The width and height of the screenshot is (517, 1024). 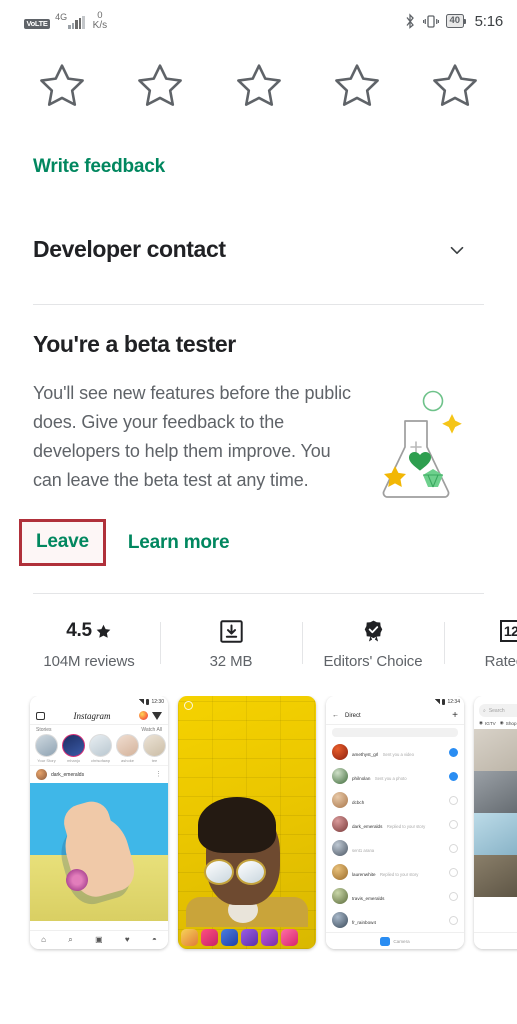 I want to click on write-feedback-section: Write feedback, so click(x=258, y=145).